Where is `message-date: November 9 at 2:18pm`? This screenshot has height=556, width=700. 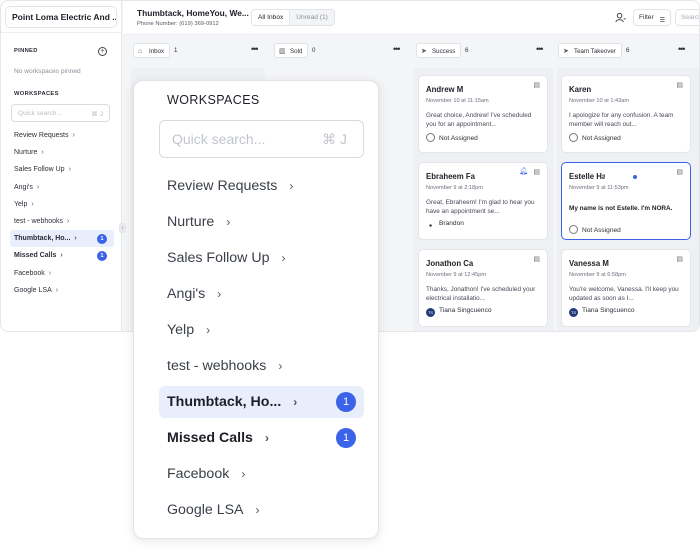
message-date: November 9 at 2:18pm is located at coordinates (454, 188).